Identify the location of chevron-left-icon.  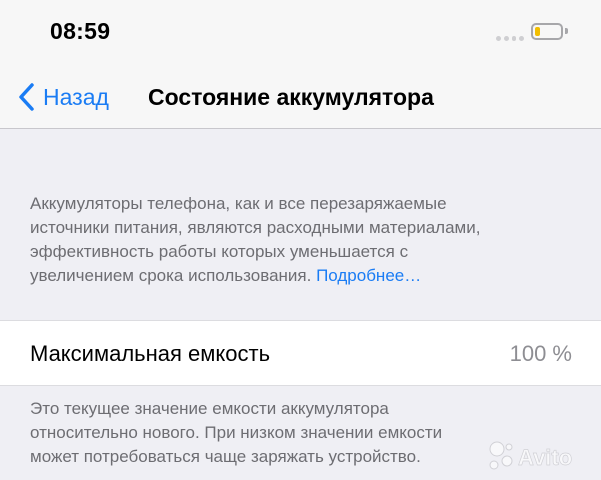
(26, 97).